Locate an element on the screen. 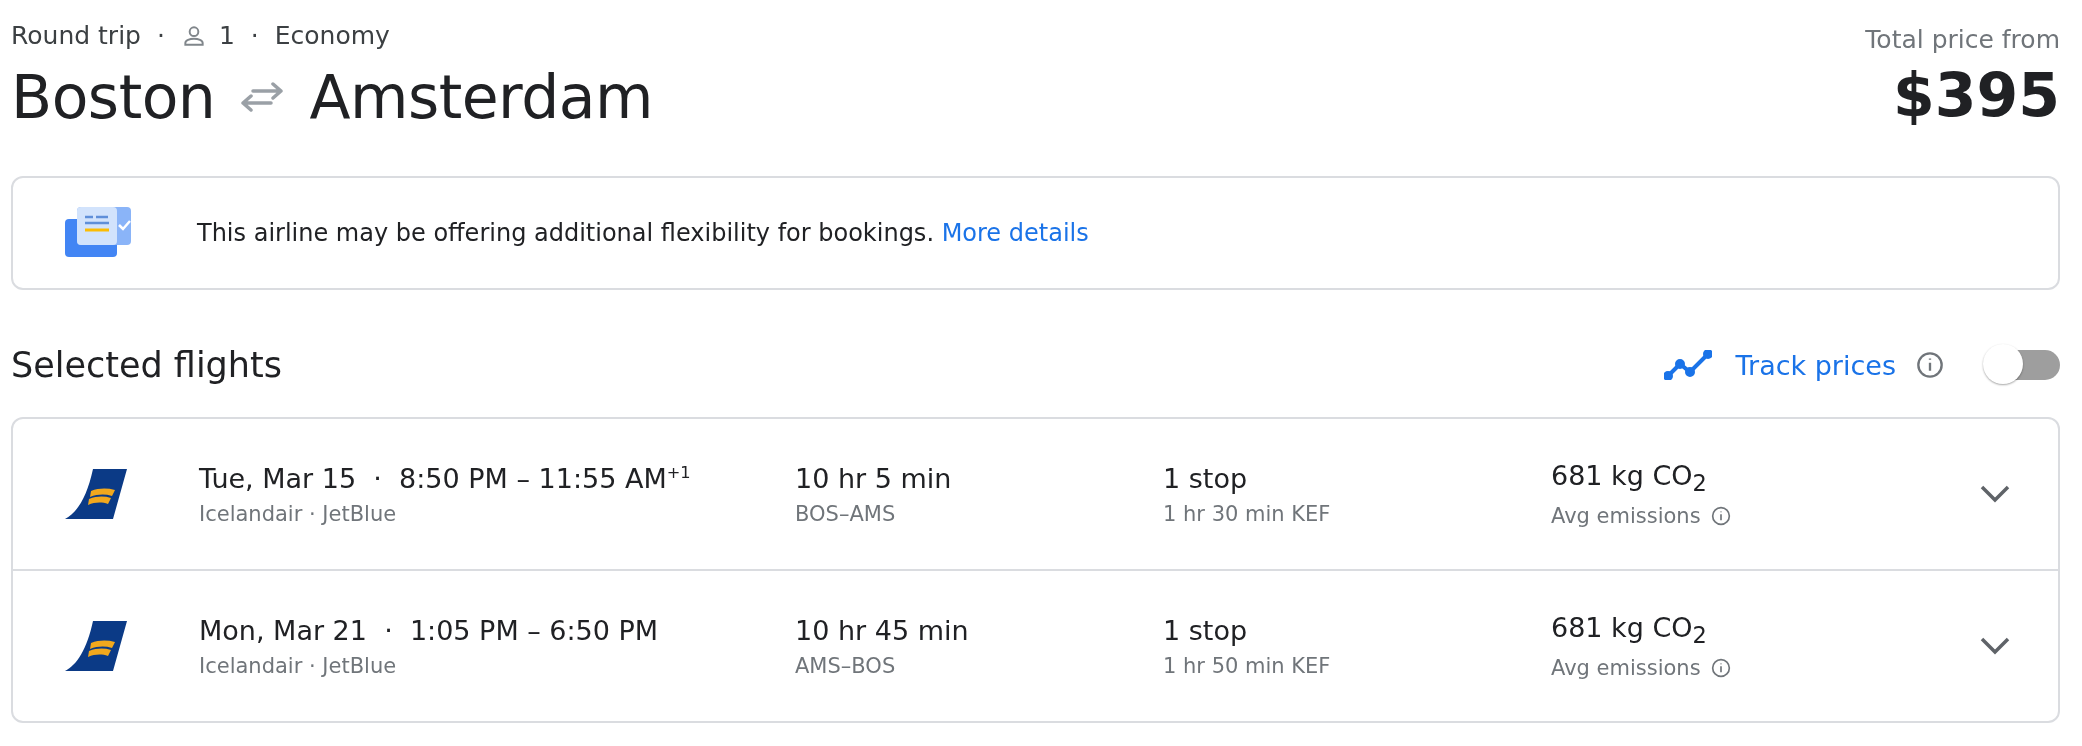 This screenshot has width=2082, height=746. flight-duration: 10 hr 5 min is located at coordinates (873, 478).